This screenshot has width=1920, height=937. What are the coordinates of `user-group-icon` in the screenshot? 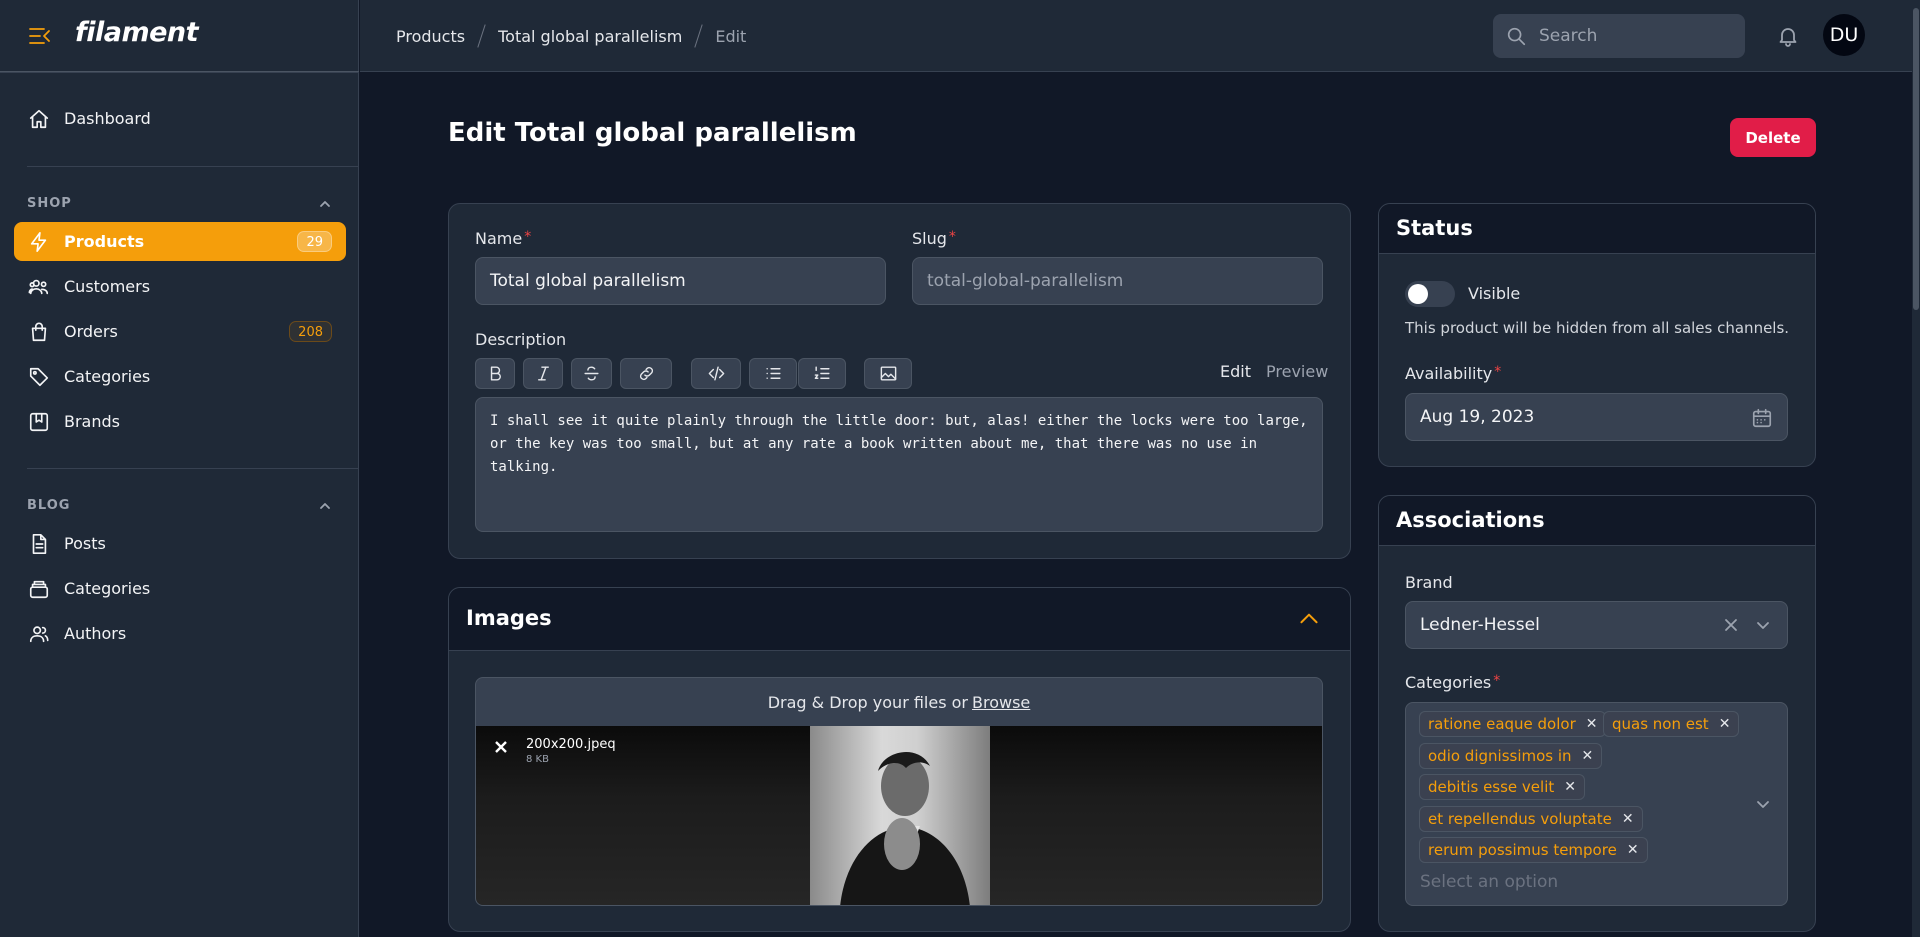 It's located at (39, 633).